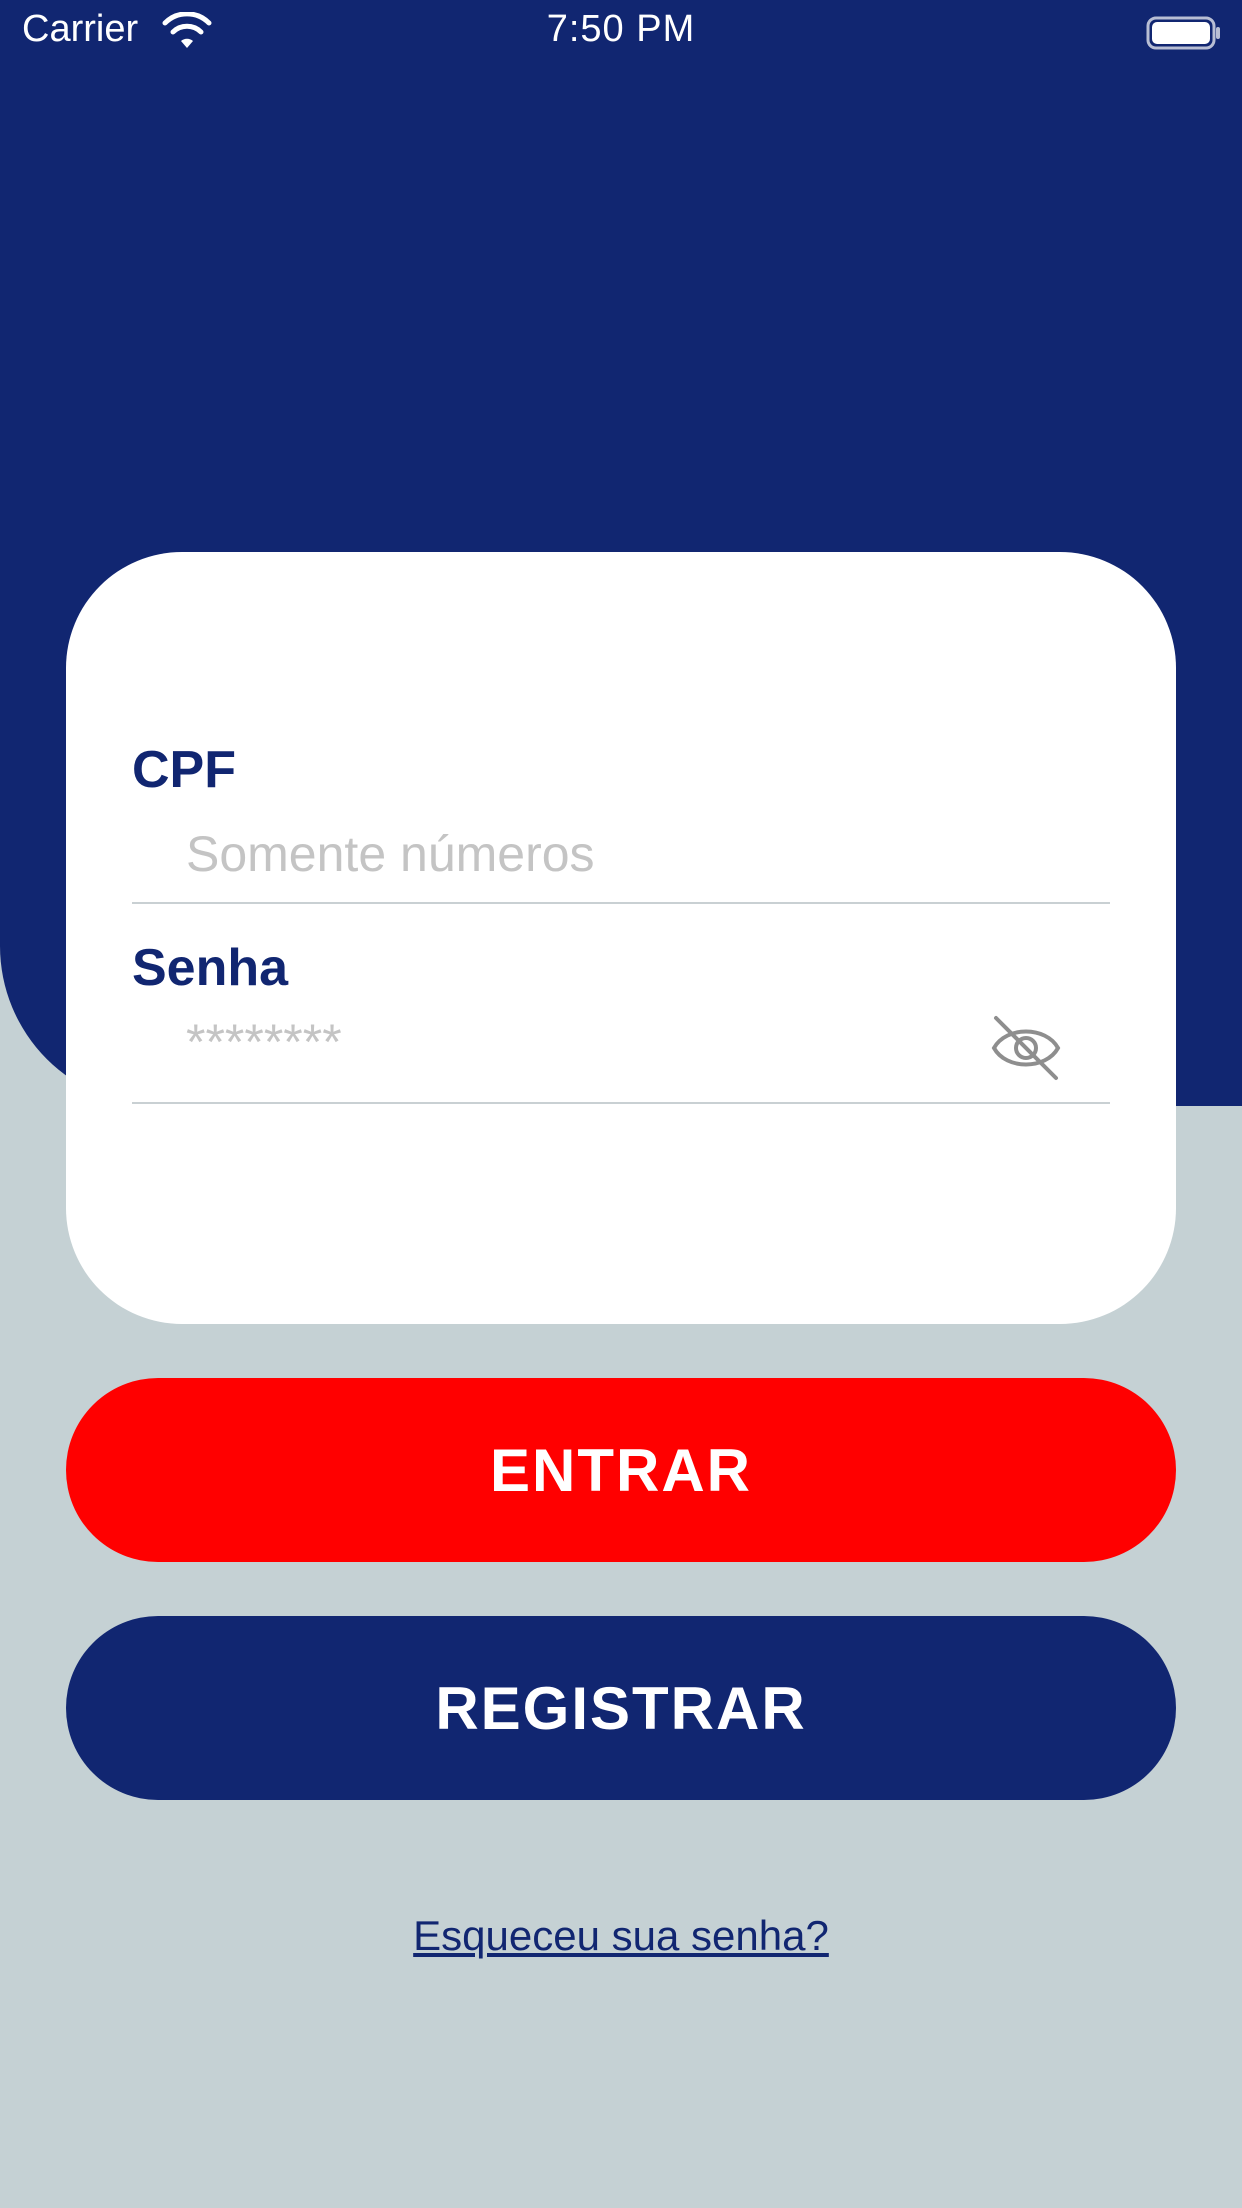 This screenshot has width=1242, height=2208. Describe the element at coordinates (184, 770) in the screenshot. I see `cpf-label: CPF` at that location.